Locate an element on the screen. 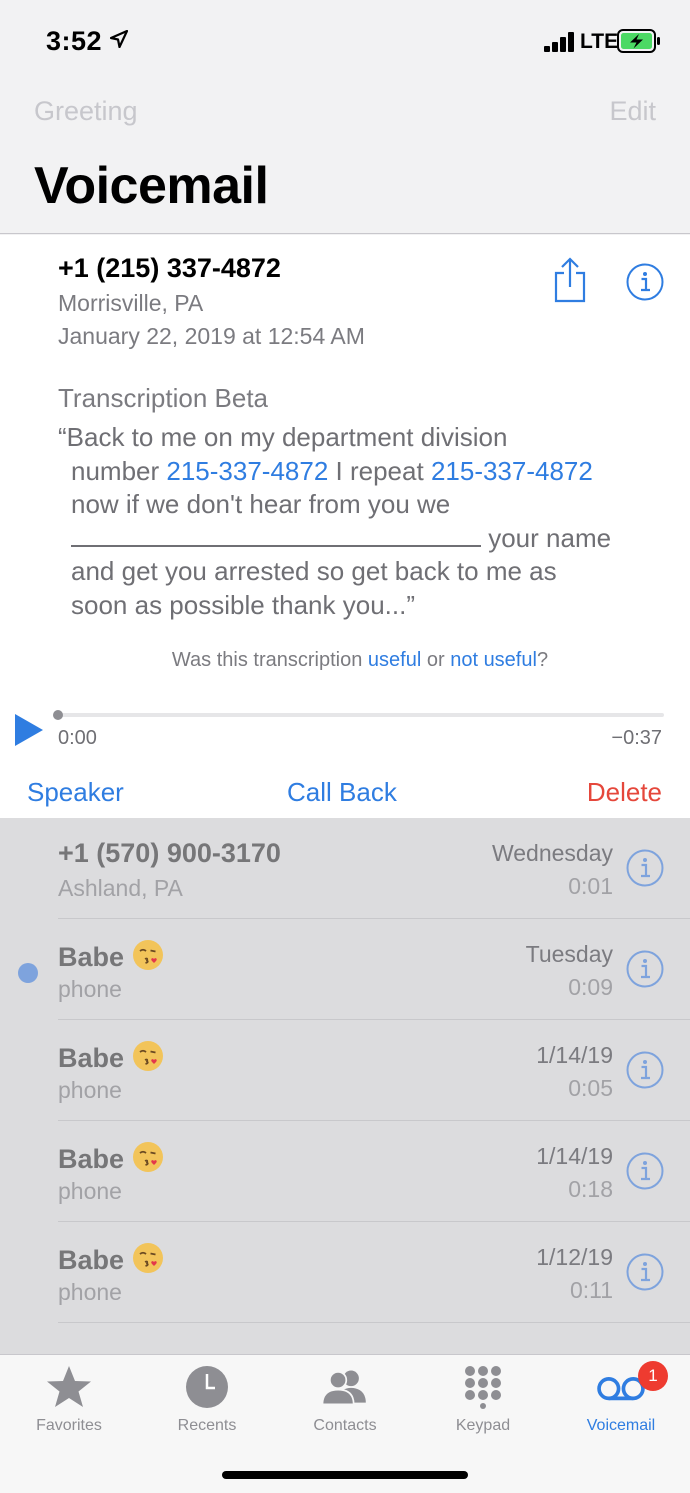 The width and height of the screenshot is (690, 1493). transcription-text-fragment: your name is located at coordinates (546, 537).